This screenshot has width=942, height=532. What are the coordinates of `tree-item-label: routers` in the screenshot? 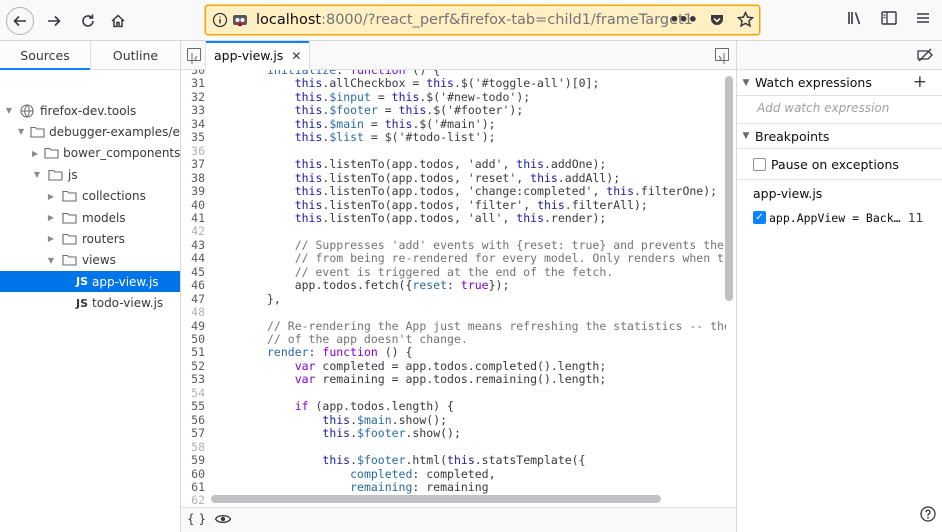 It's located at (103, 238).